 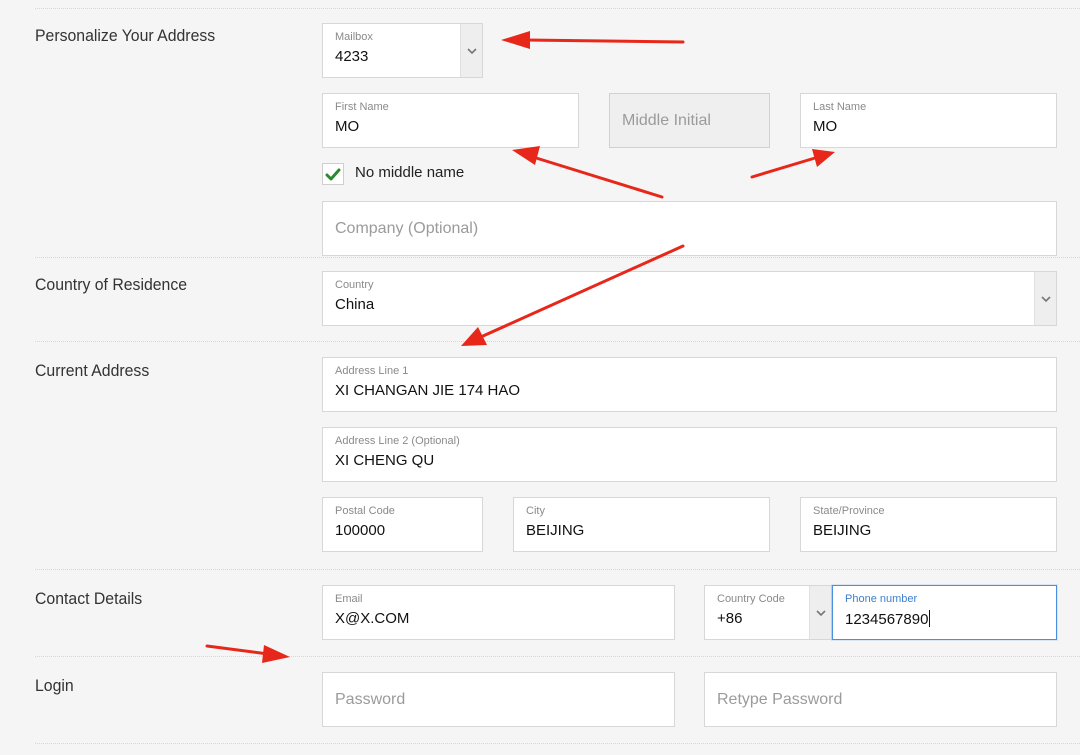 I want to click on retype-password-field: Retype Password, so click(x=880, y=699).